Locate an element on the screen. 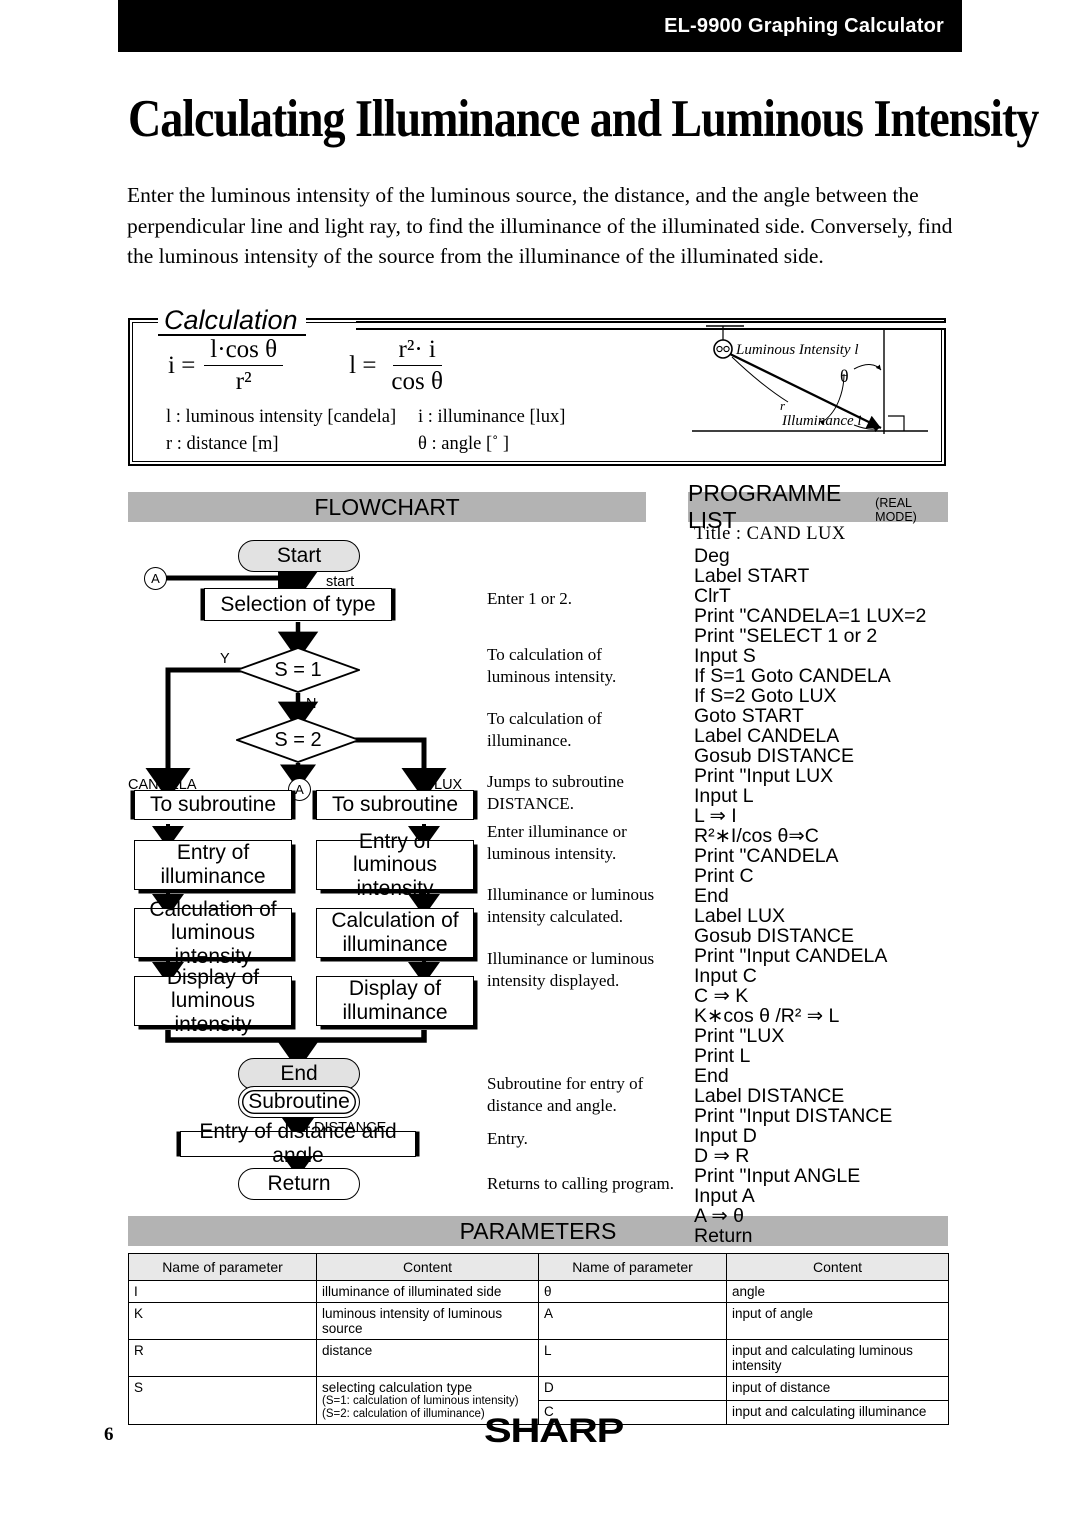 This screenshot has height=1528, width=1080. illumination-diagram-svg: Luminous Intensity l θ r Illuminance i is located at coordinates (810, 379).